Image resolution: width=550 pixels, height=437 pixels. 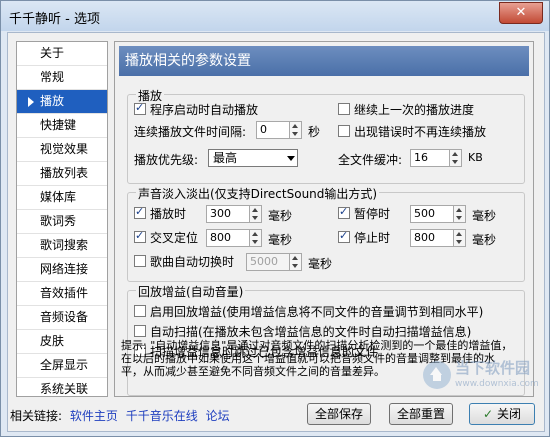 What do you see at coordinates (280, 216) in the screenshot?
I see `fade-play-unit: 毫秒` at bounding box center [280, 216].